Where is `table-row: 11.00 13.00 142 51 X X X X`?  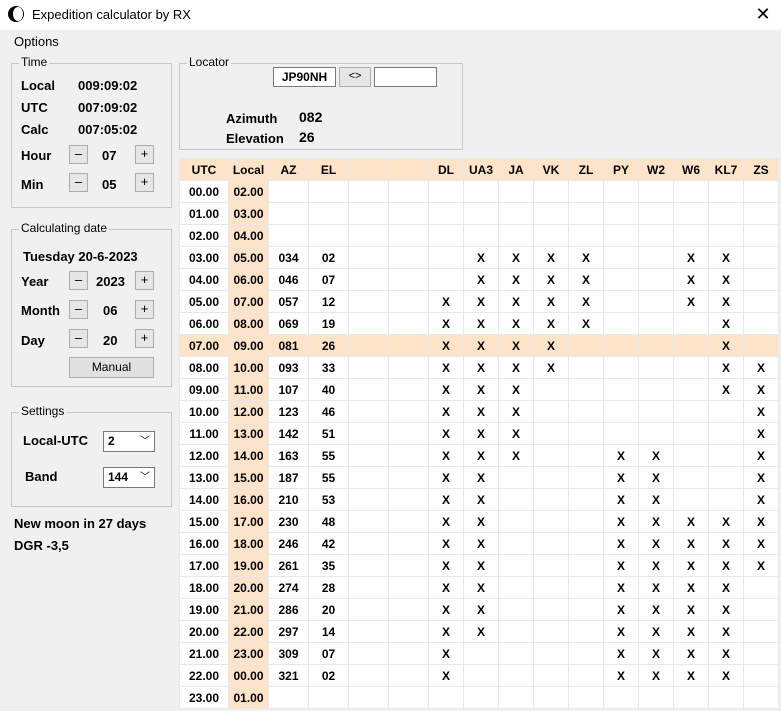 table-row: 11.00 13.00 142 51 X X X X is located at coordinates (479, 433).